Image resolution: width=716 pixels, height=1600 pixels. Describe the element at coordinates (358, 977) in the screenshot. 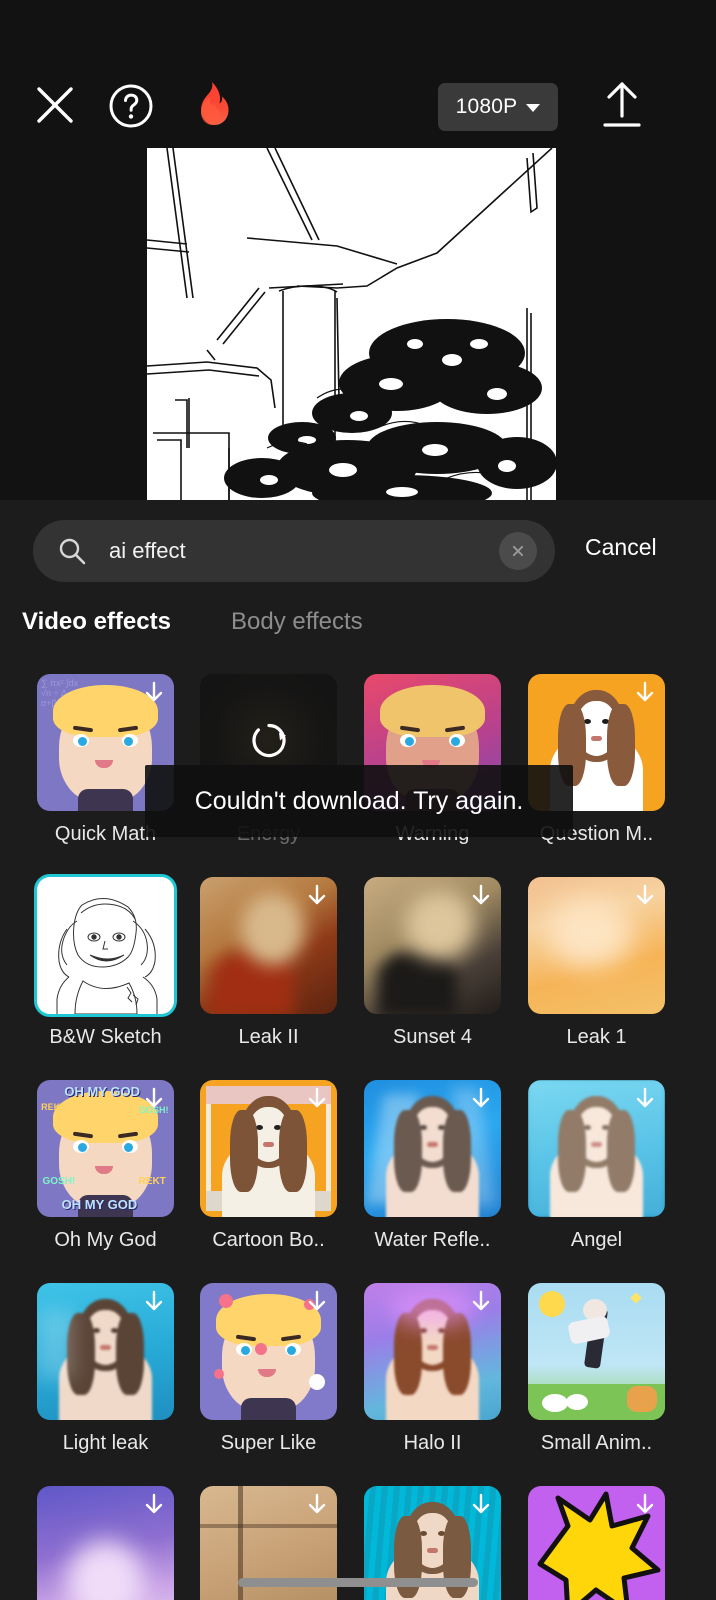

I see `effects-row: B&W Sketch Leak II Sunset 4 Leak 1` at that location.